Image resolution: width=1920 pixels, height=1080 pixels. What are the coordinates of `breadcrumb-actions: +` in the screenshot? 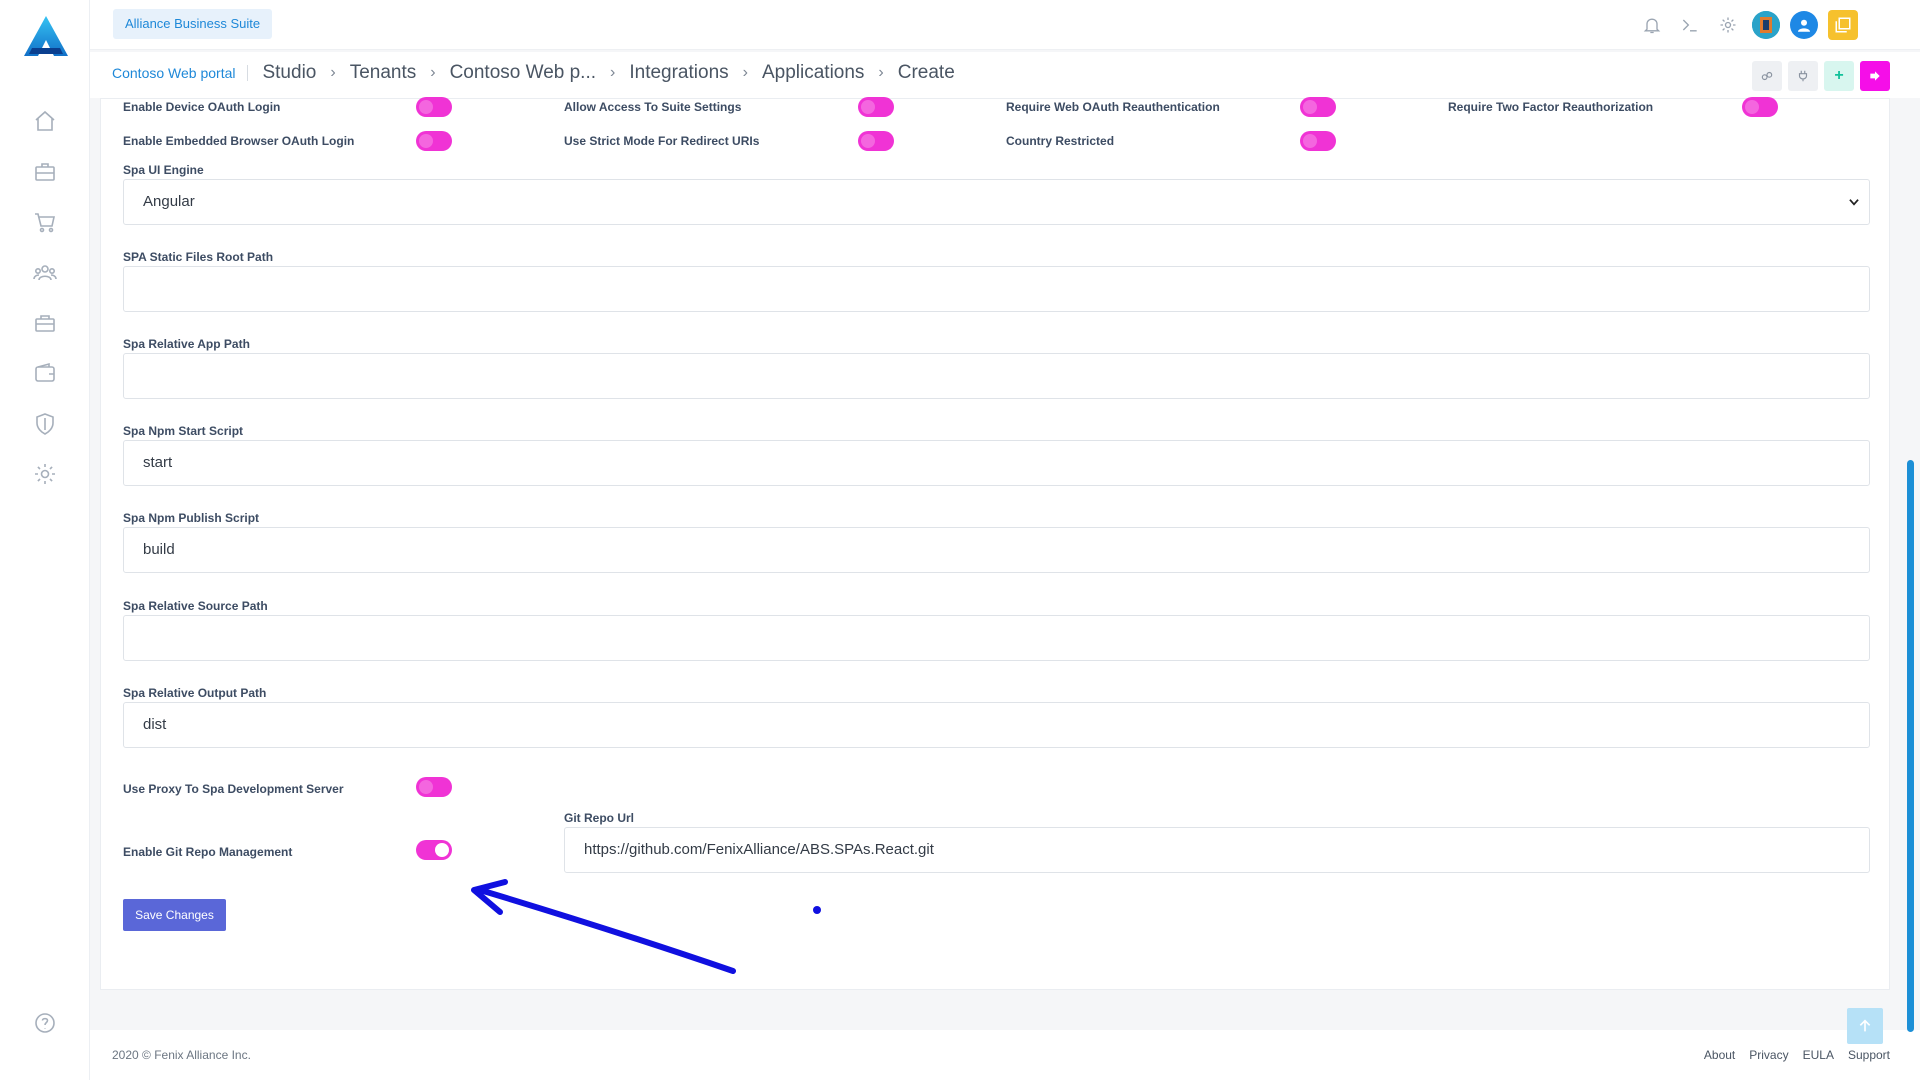 It's located at (1821, 76).